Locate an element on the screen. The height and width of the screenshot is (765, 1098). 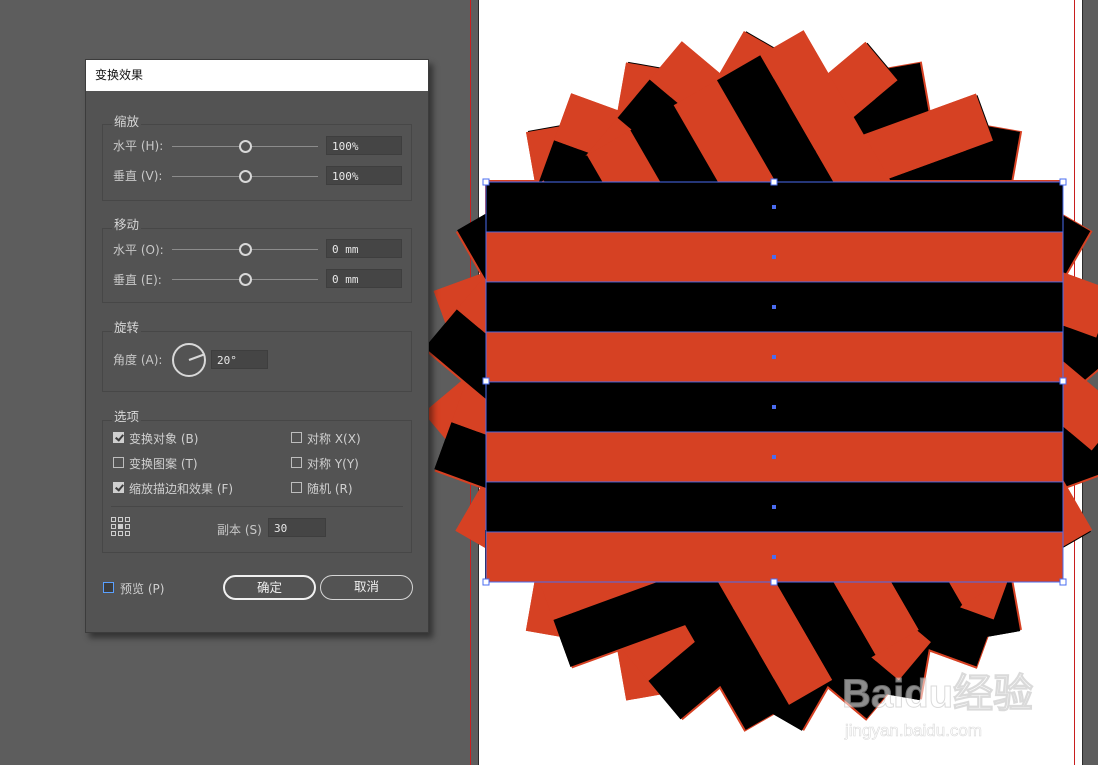
rotate-angle-label: 角度 (A): is located at coordinates (138, 360).